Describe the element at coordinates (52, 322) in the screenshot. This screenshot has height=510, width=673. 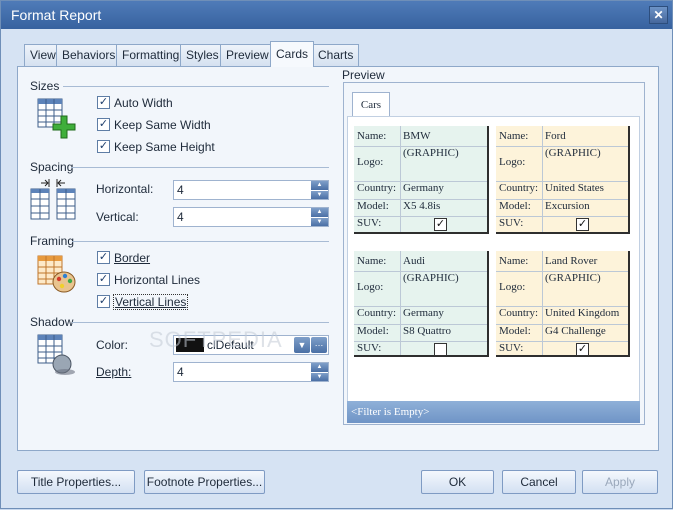
I see `shadow-section-title: Shadow` at that location.